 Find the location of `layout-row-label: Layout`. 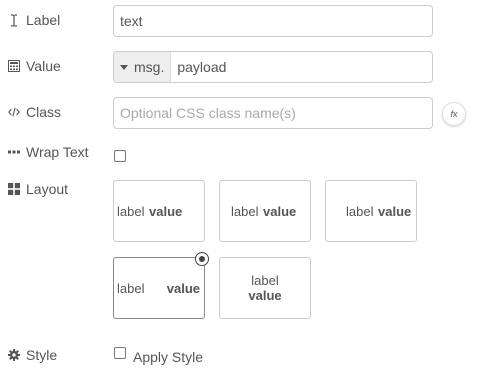

layout-row-label: Layout is located at coordinates (38, 189).